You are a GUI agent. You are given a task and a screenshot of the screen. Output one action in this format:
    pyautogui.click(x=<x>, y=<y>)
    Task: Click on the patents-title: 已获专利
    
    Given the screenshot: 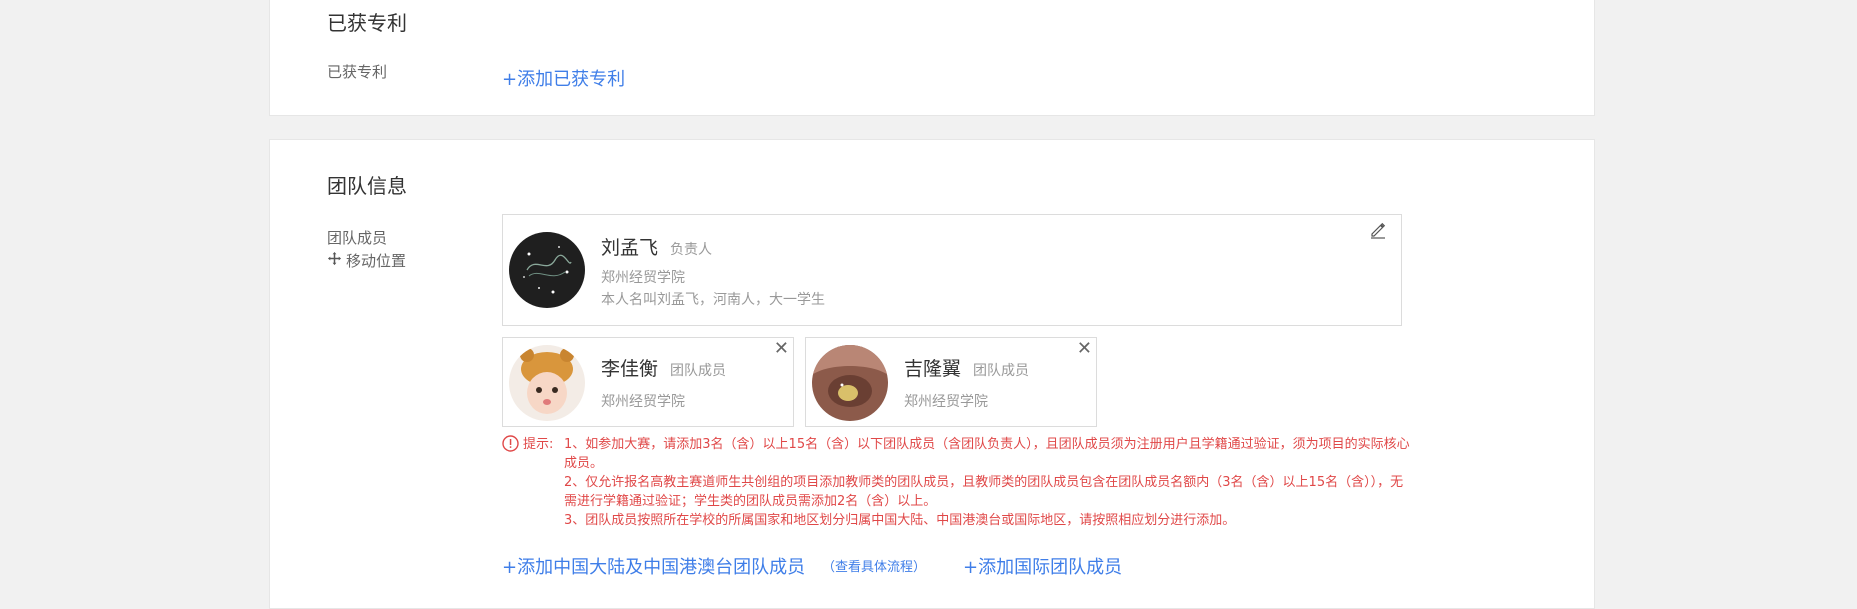 What is the action you would take?
    pyautogui.click(x=367, y=23)
    